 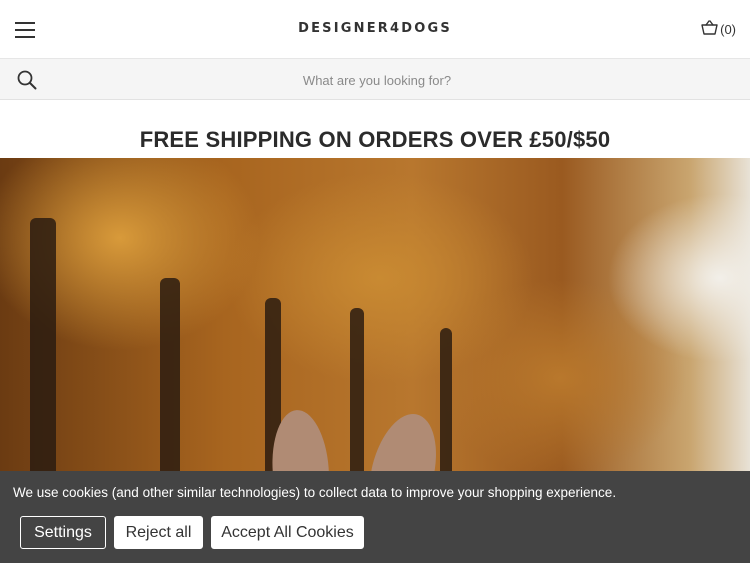 What do you see at coordinates (158, 532) in the screenshot?
I see `reject-all-button: Reject all` at bounding box center [158, 532].